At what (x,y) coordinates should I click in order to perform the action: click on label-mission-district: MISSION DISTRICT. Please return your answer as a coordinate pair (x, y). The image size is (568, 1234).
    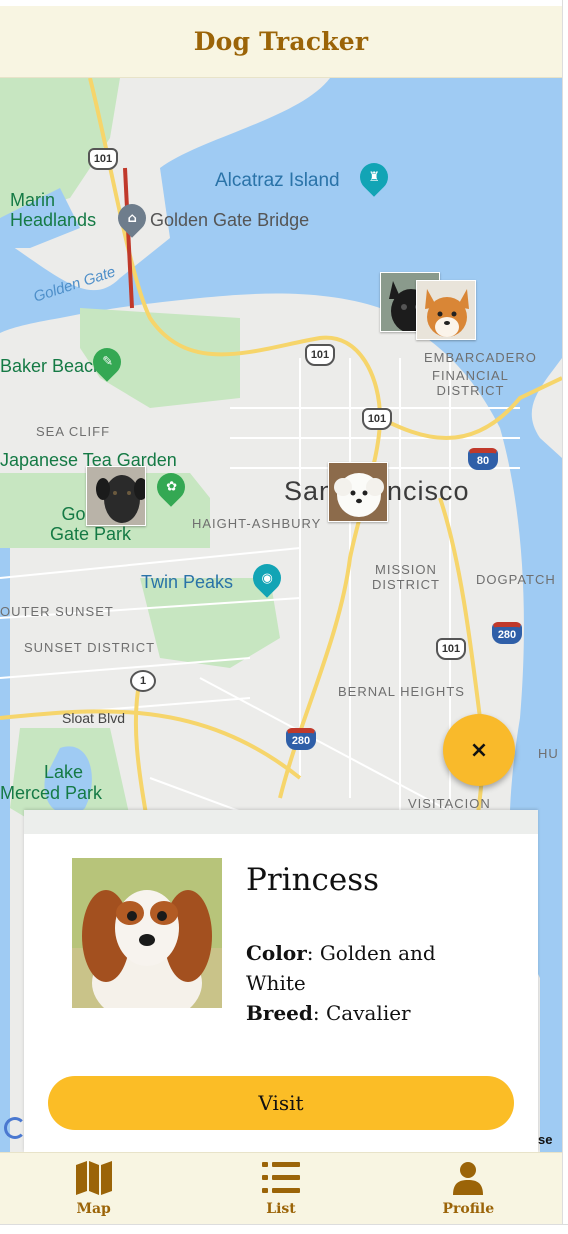
    Looking at the image, I should click on (406, 577).